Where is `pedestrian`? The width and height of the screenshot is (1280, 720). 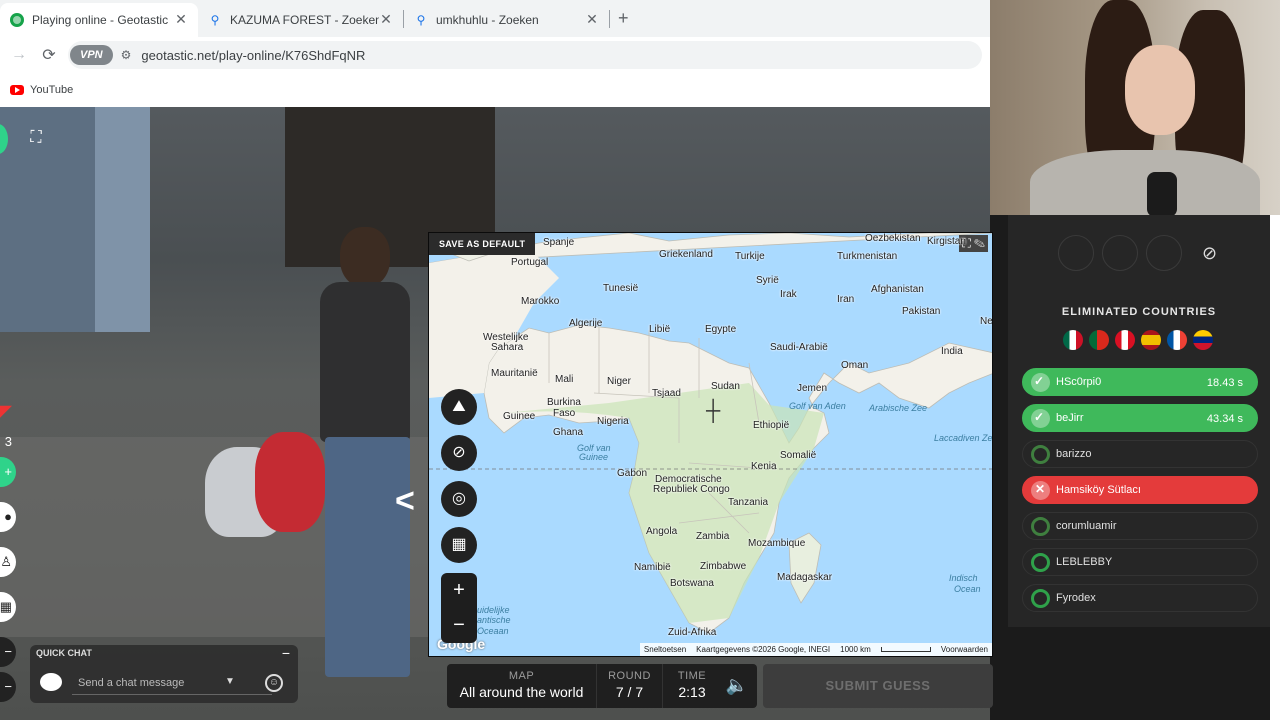
pedestrian is located at coordinates (370, 457).